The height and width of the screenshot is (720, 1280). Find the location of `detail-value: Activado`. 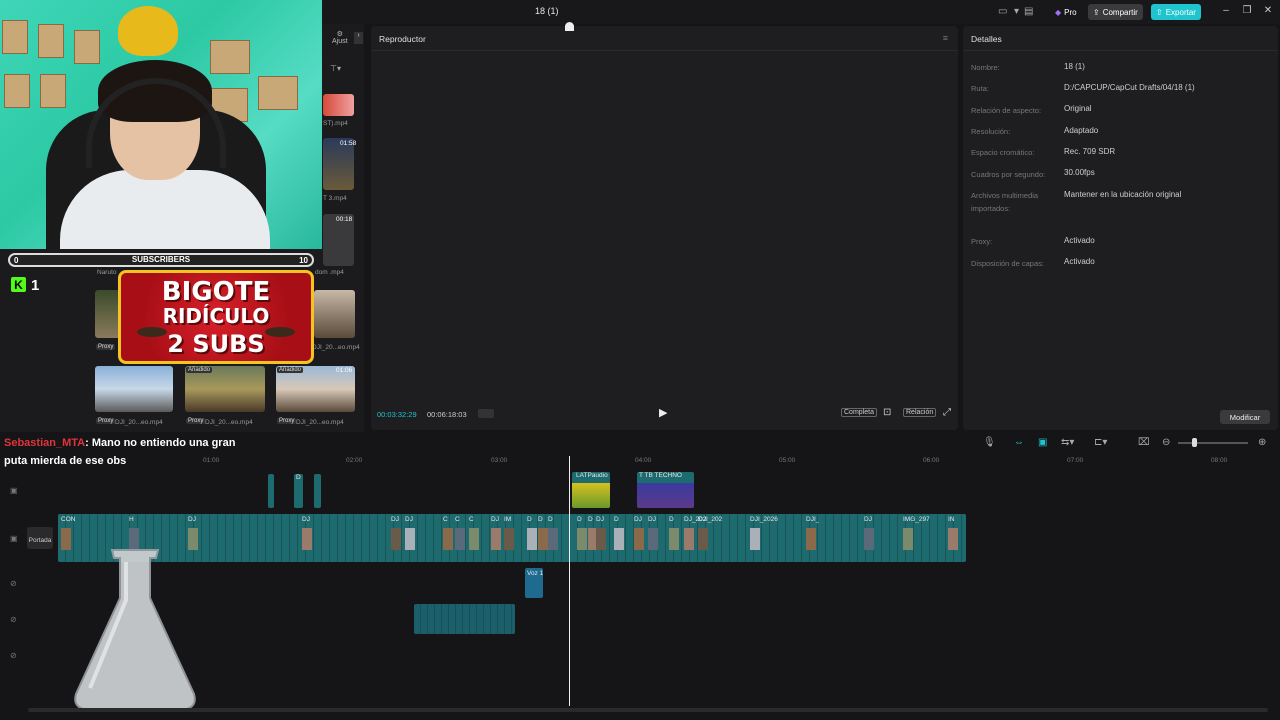

detail-value: Activado is located at coordinates (1079, 240).